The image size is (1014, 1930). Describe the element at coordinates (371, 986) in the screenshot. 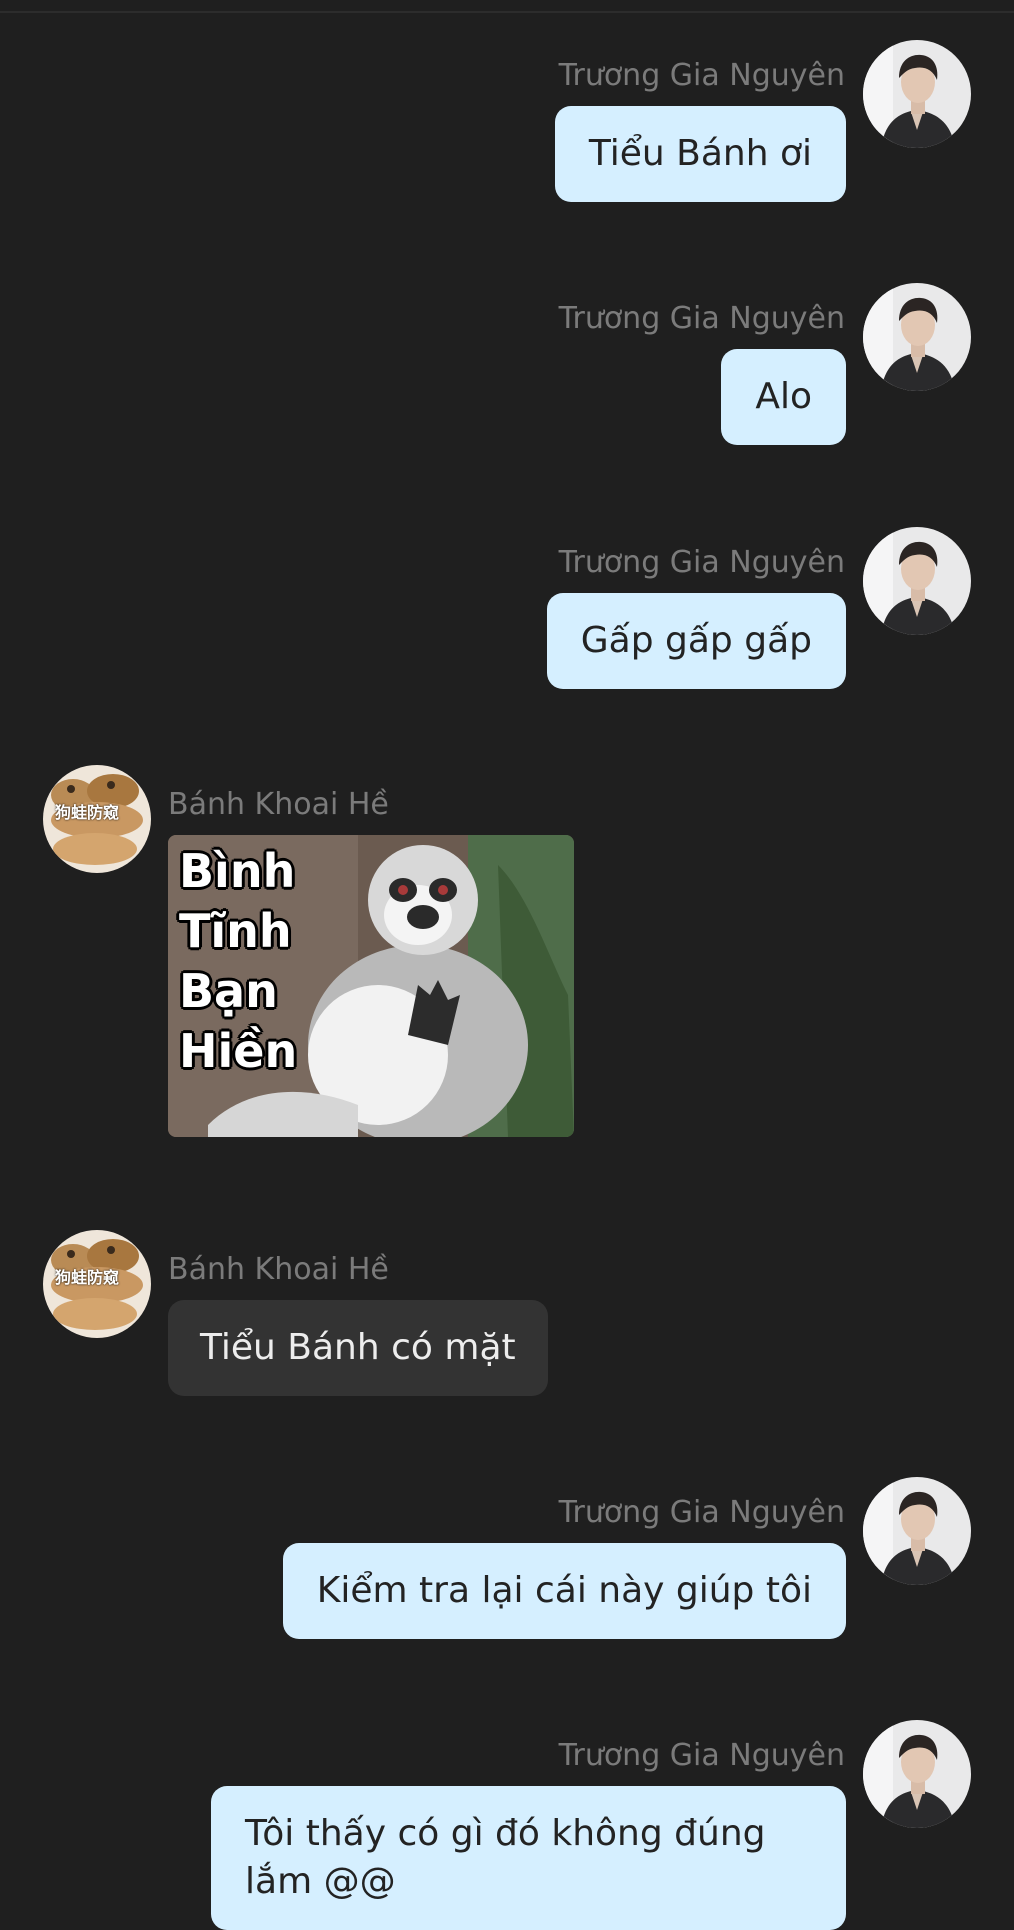

I see `sticker-image: Bình Tĩnh Bạn Hiền` at that location.